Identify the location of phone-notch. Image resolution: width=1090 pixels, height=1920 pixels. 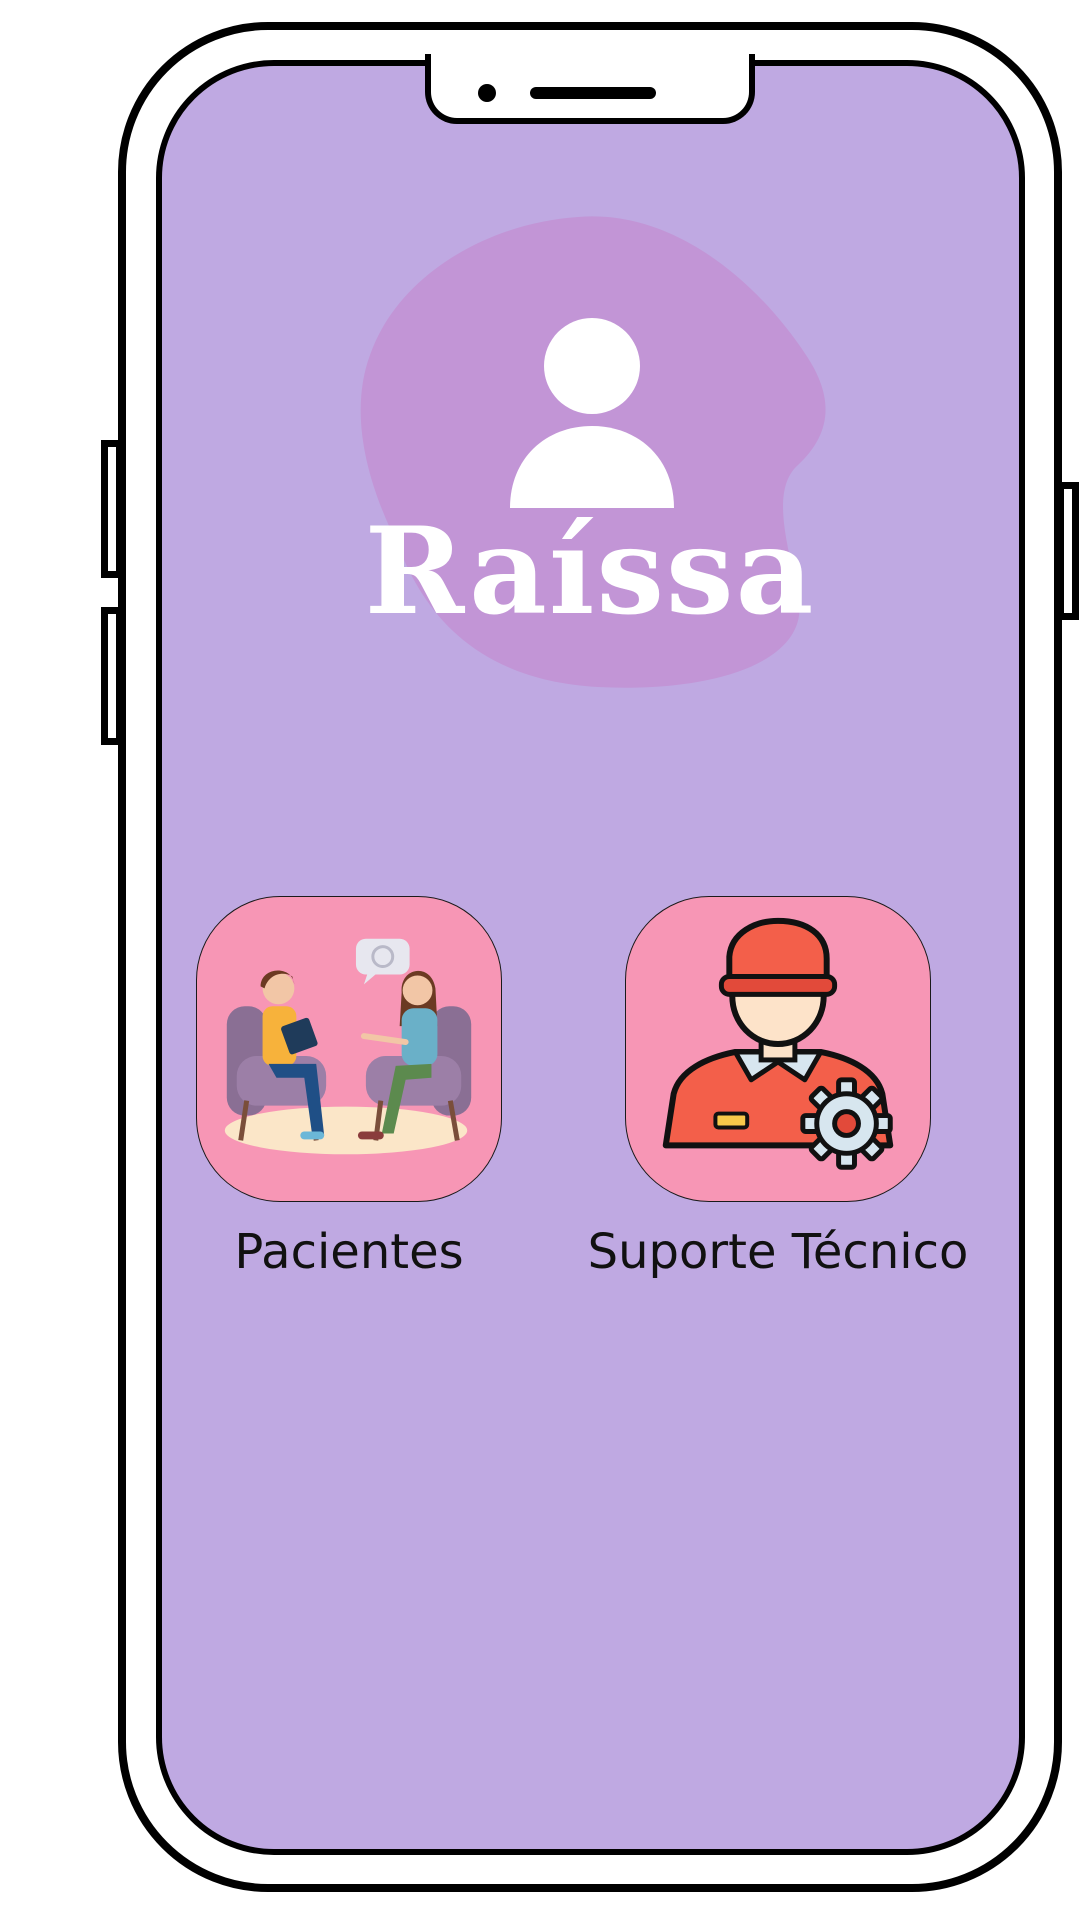
(590, 89).